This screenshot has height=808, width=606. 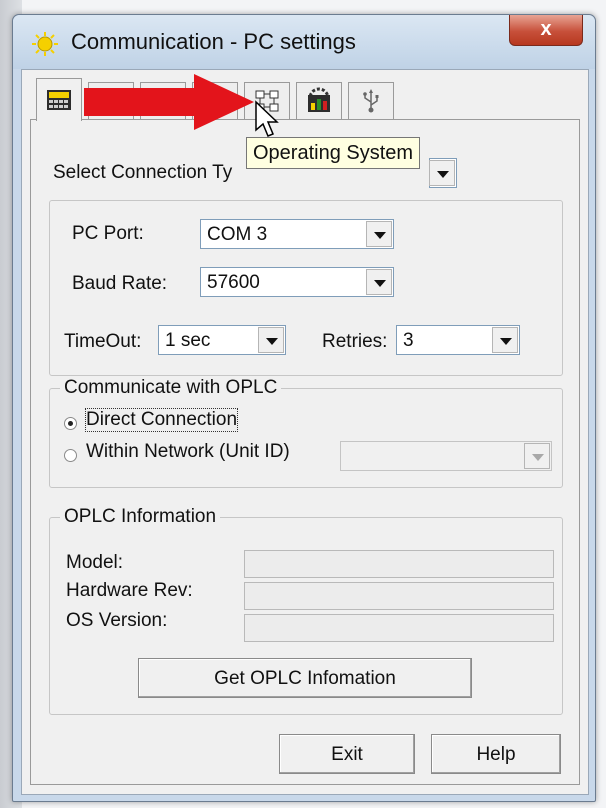 What do you see at coordinates (297, 234) in the screenshot?
I see `pc-port-select: COM 3` at bounding box center [297, 234].